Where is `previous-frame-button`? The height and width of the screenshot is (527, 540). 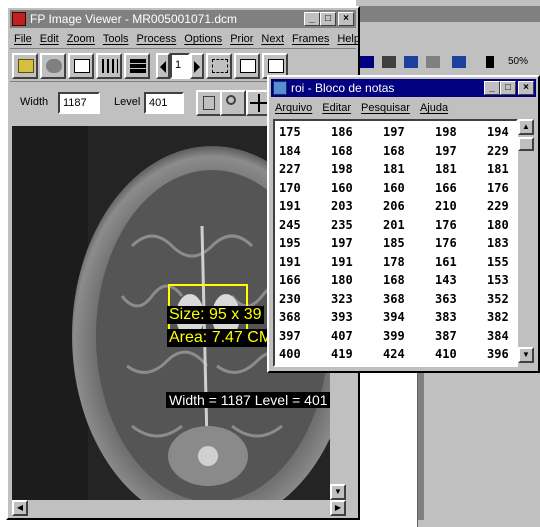 previous-frame-button is located at coordinates (163, 66).